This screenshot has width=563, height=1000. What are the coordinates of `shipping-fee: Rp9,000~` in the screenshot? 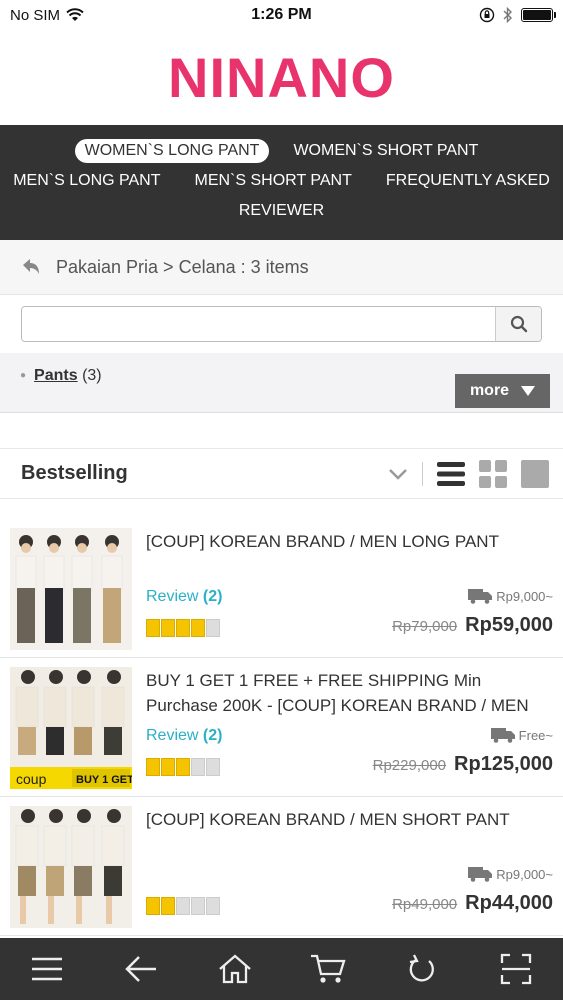 It's located at (524, 596).